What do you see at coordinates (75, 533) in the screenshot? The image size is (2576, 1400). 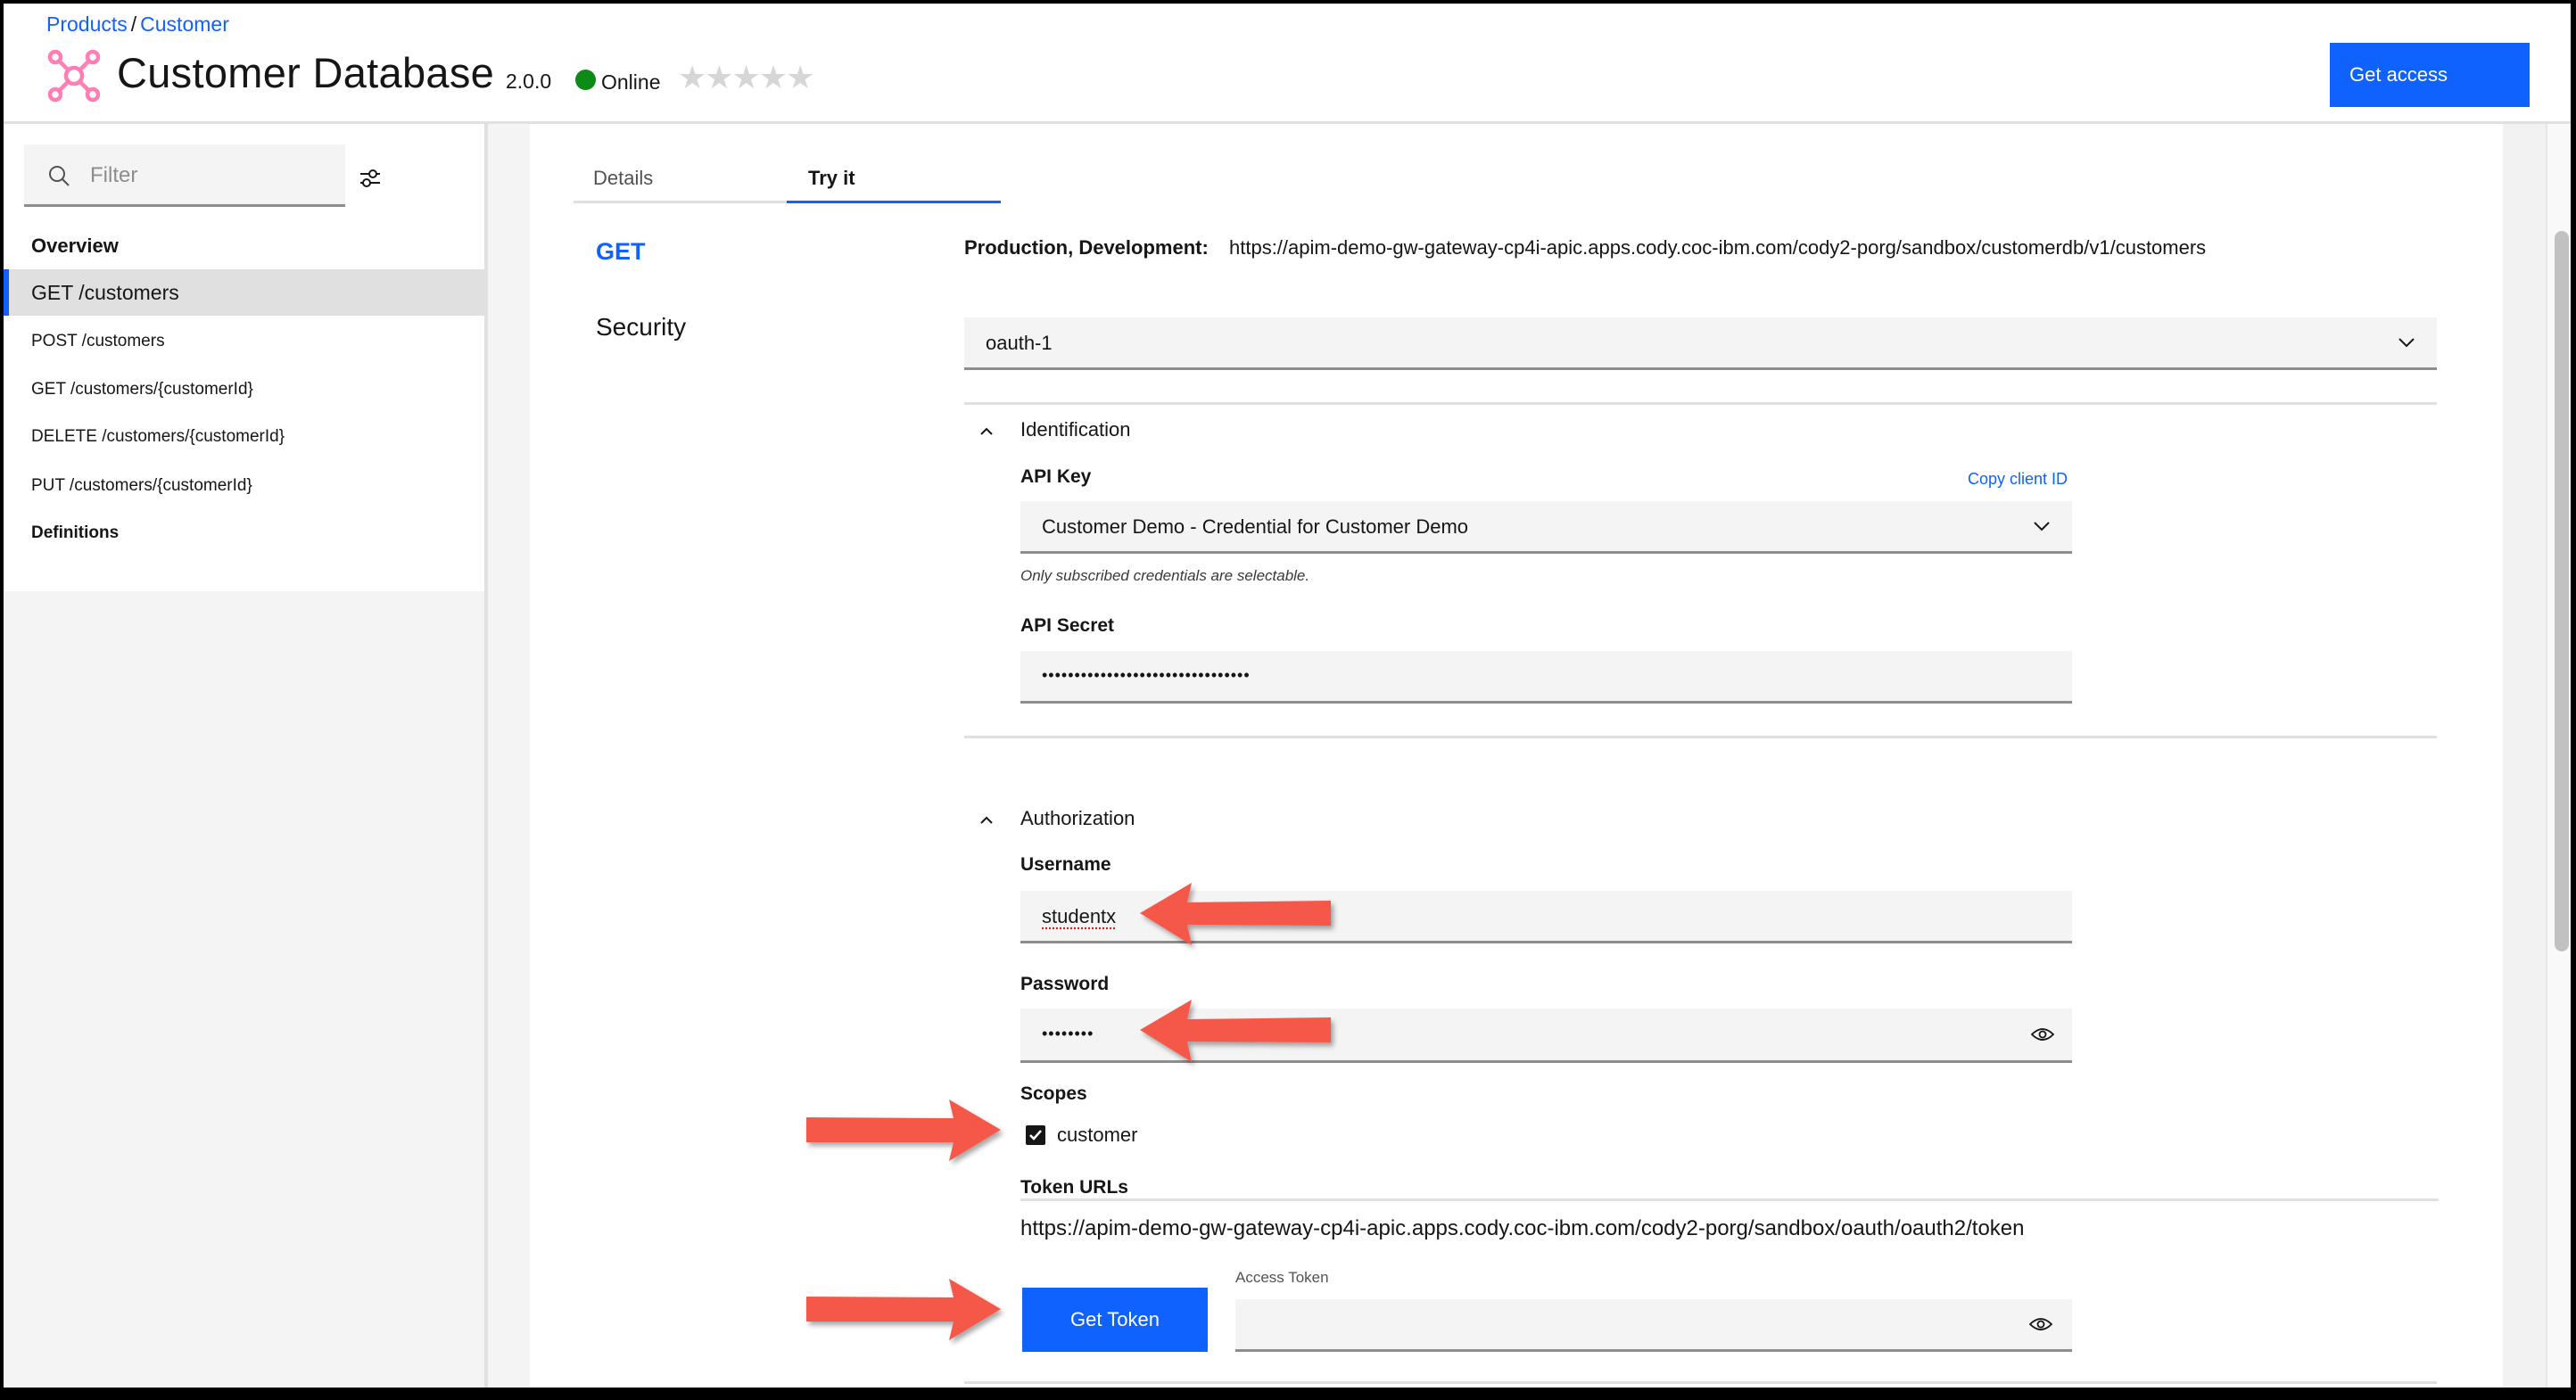 I see `sidebar-definitions: Definitions` at bounding box center [75, 533].